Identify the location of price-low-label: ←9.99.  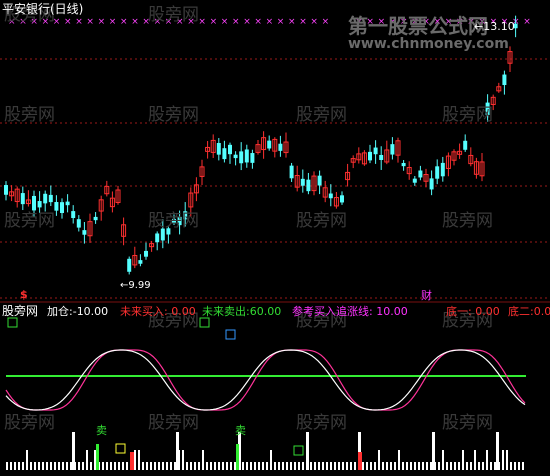
(135, 285).